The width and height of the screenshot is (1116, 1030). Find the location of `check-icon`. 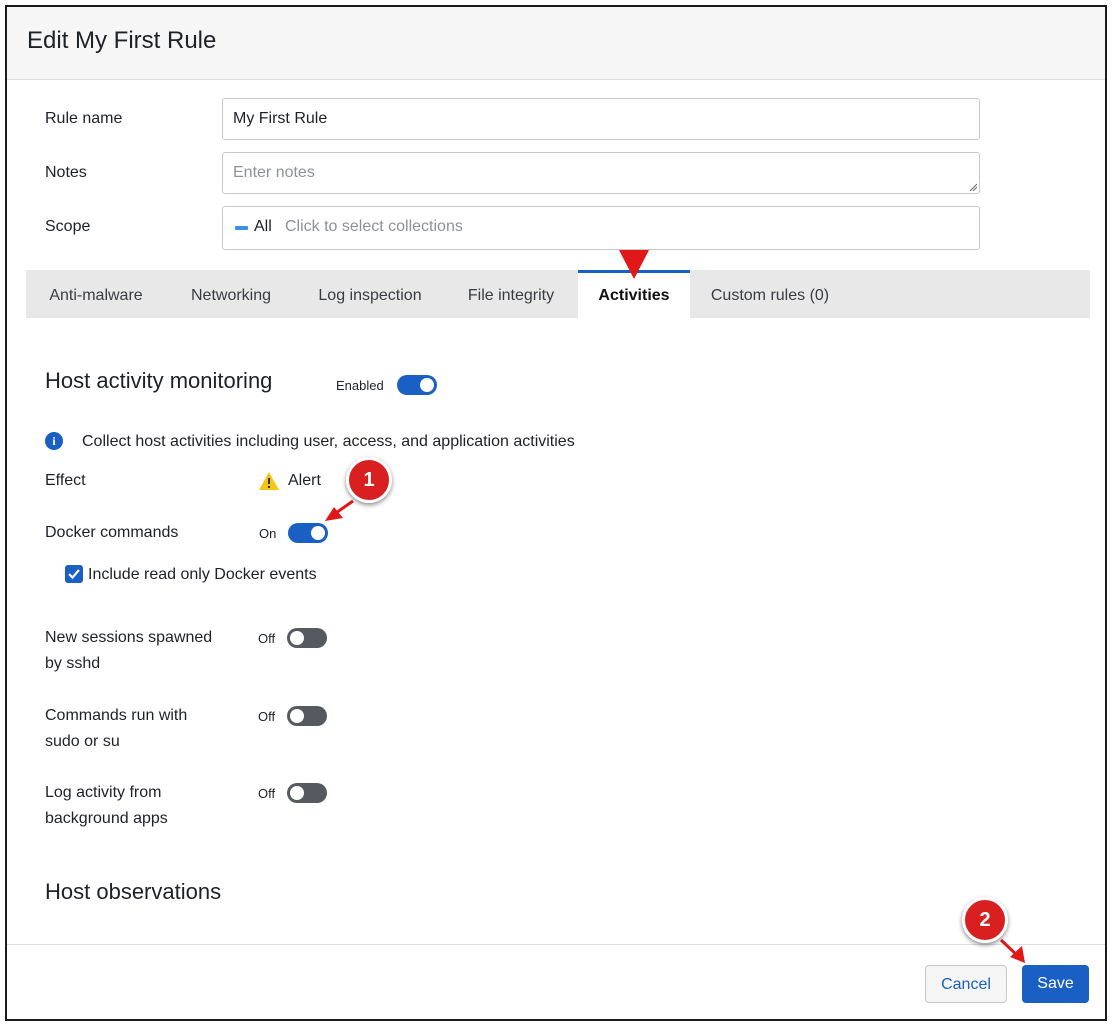

check-icon is located at coordinates (74, 574).